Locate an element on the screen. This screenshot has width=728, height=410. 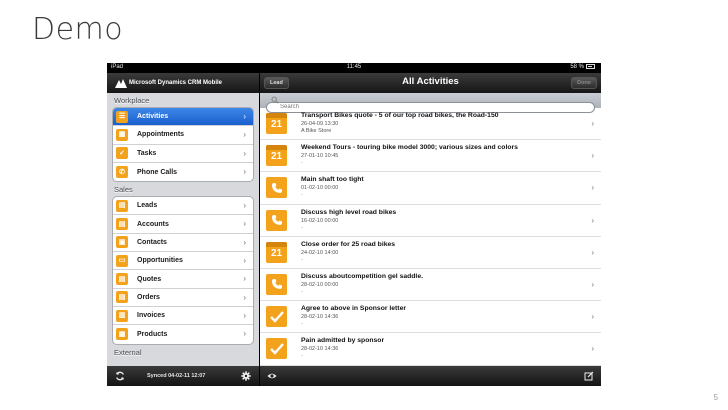
sync-icon is located at coordinates (120, 376).